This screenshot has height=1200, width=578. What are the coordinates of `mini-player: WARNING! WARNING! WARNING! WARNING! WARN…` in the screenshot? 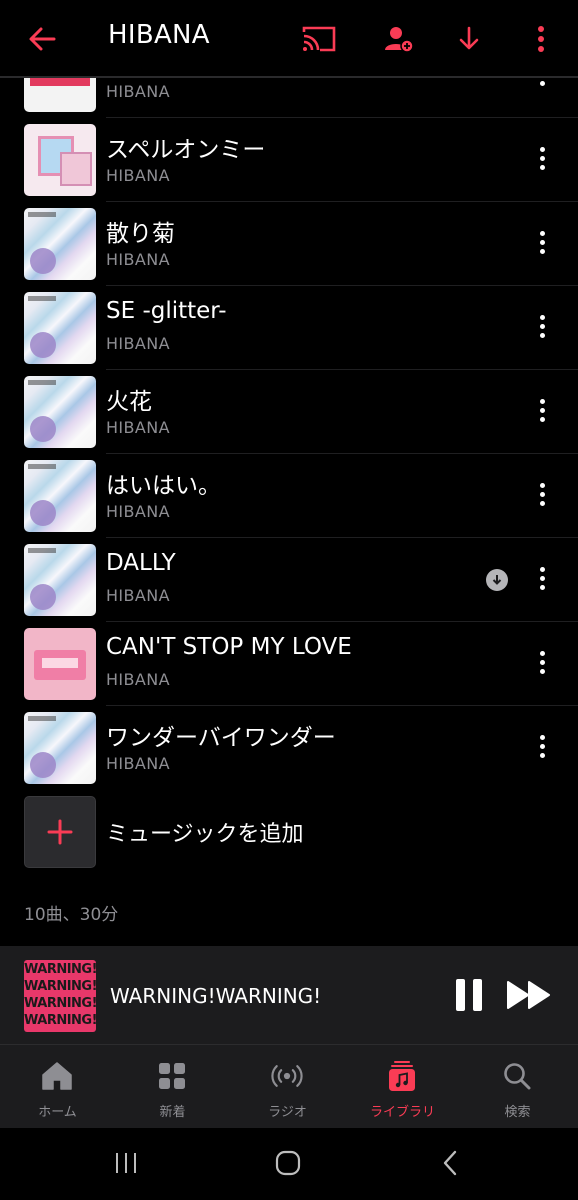 It's located at (289, 995).